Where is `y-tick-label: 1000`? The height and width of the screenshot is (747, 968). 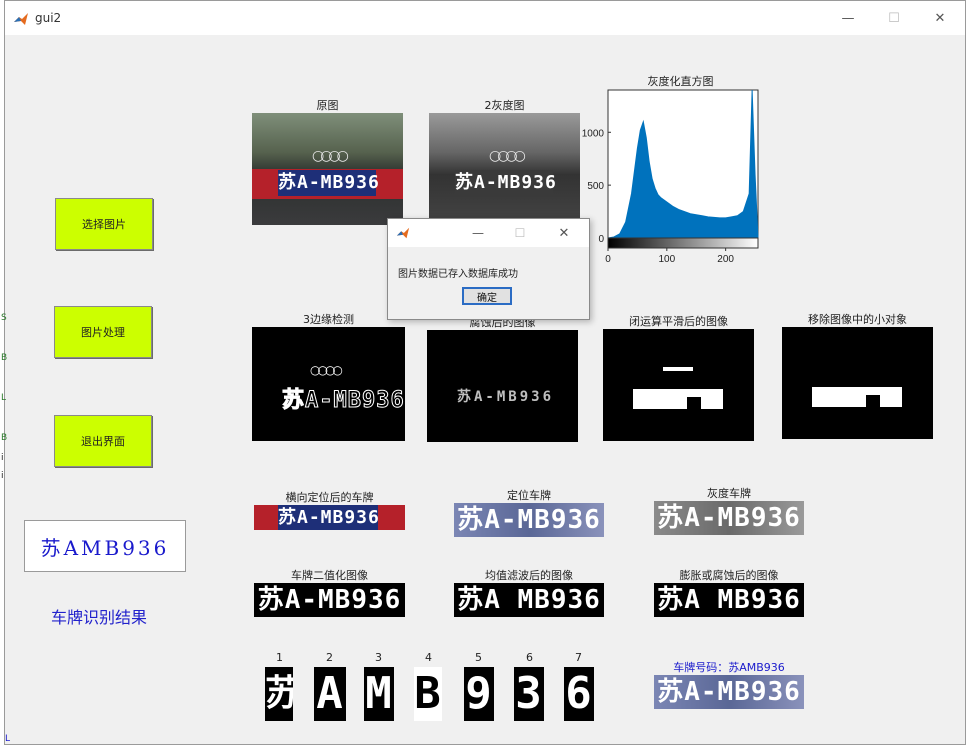 y-tick-label: 1000 is located at coordinates (593, 133).